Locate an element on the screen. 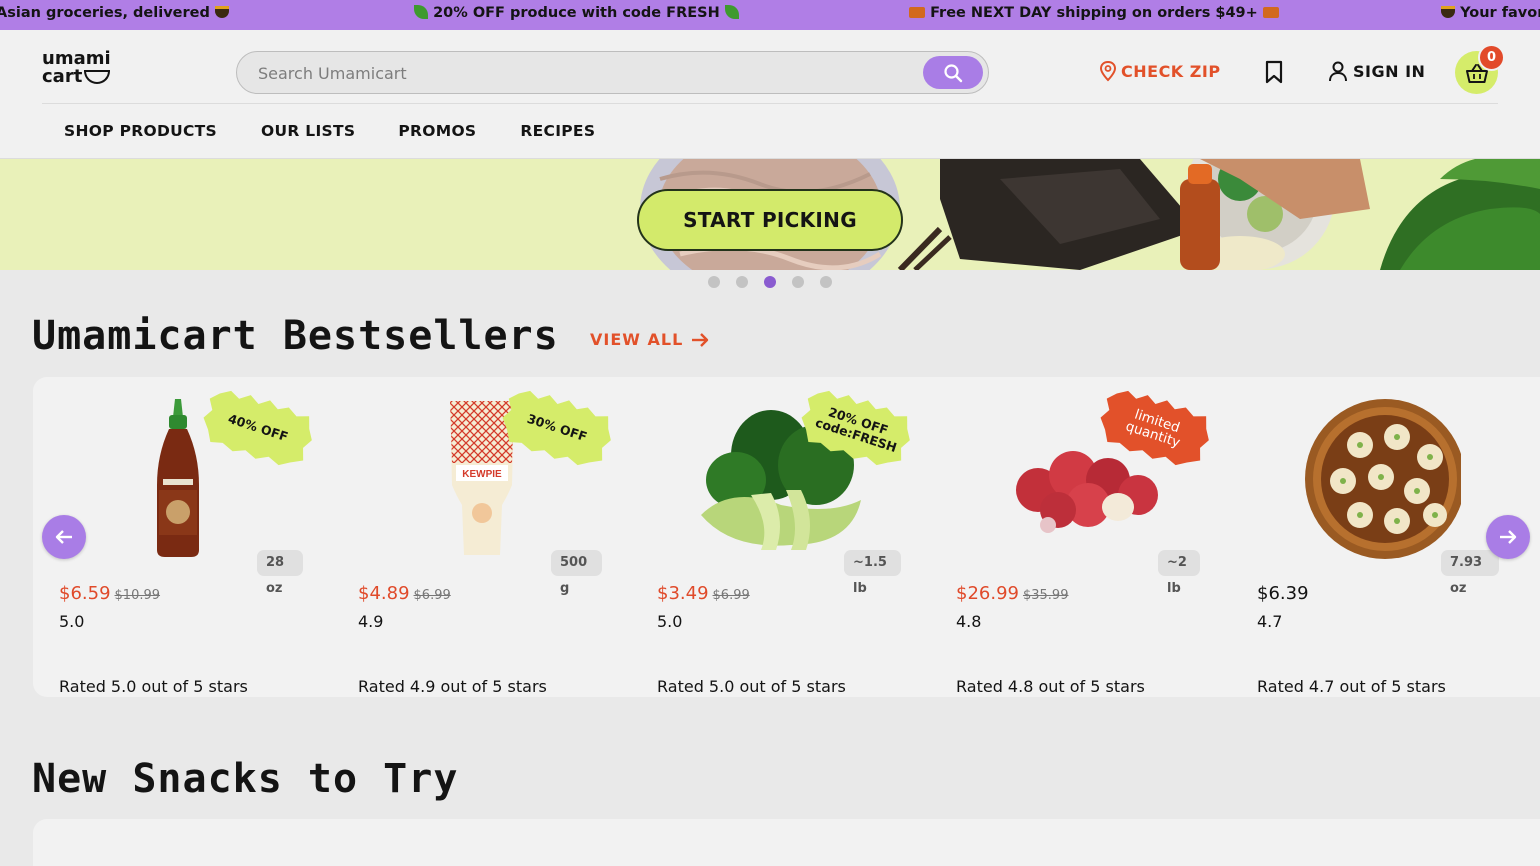  cart-count-badge: 0 is located at coordinates (1491, 57).